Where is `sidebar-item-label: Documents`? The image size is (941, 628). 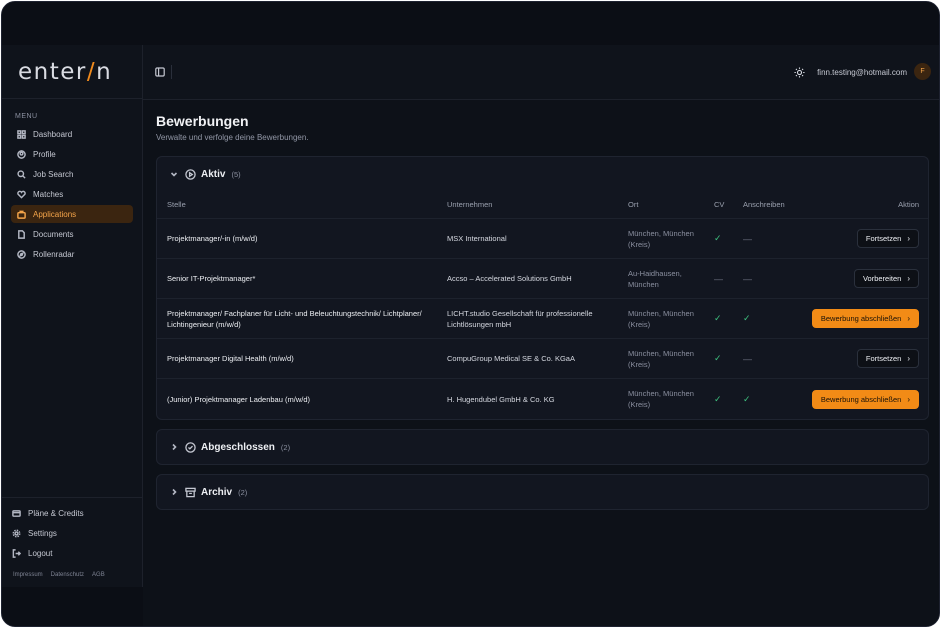 sidebar-item-label: Documents is located at coordinates (53, 234).